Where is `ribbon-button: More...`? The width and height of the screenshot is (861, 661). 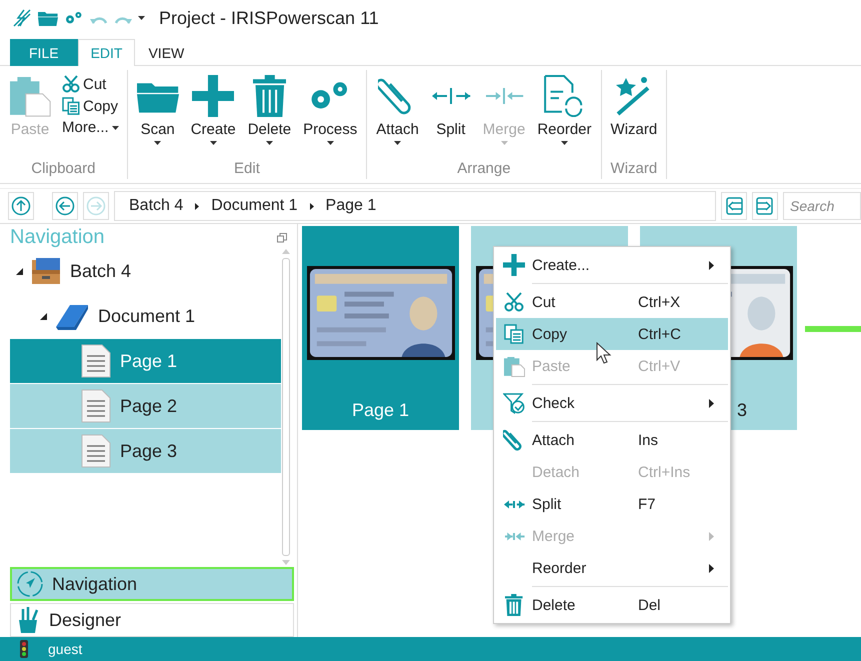 ribbon-button: More... is located at coordinates (90, 127).